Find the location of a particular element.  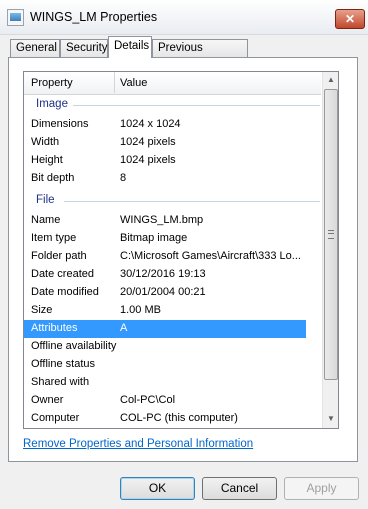

list-item: Date modified 20/01/2004 00:21 is located at coordinates (165, 293).